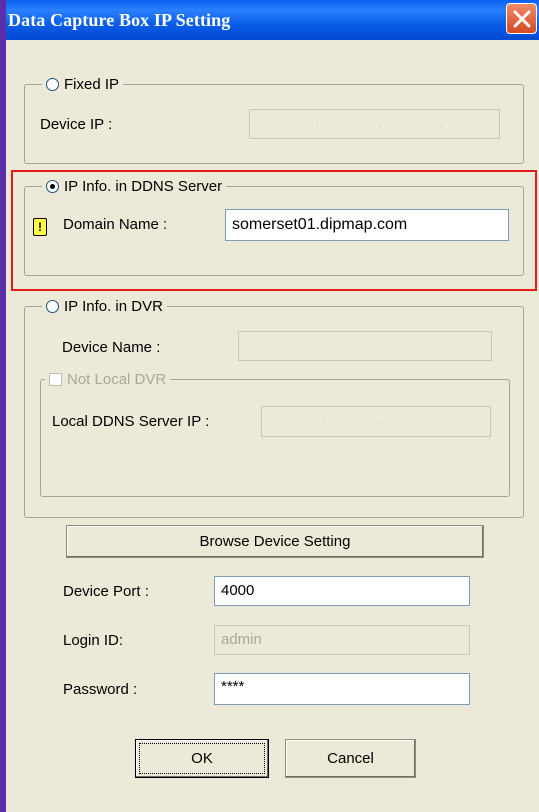 The height and width of the screenshot is (812, 539). I want to click on password-label: Password :, so click(100, 689).